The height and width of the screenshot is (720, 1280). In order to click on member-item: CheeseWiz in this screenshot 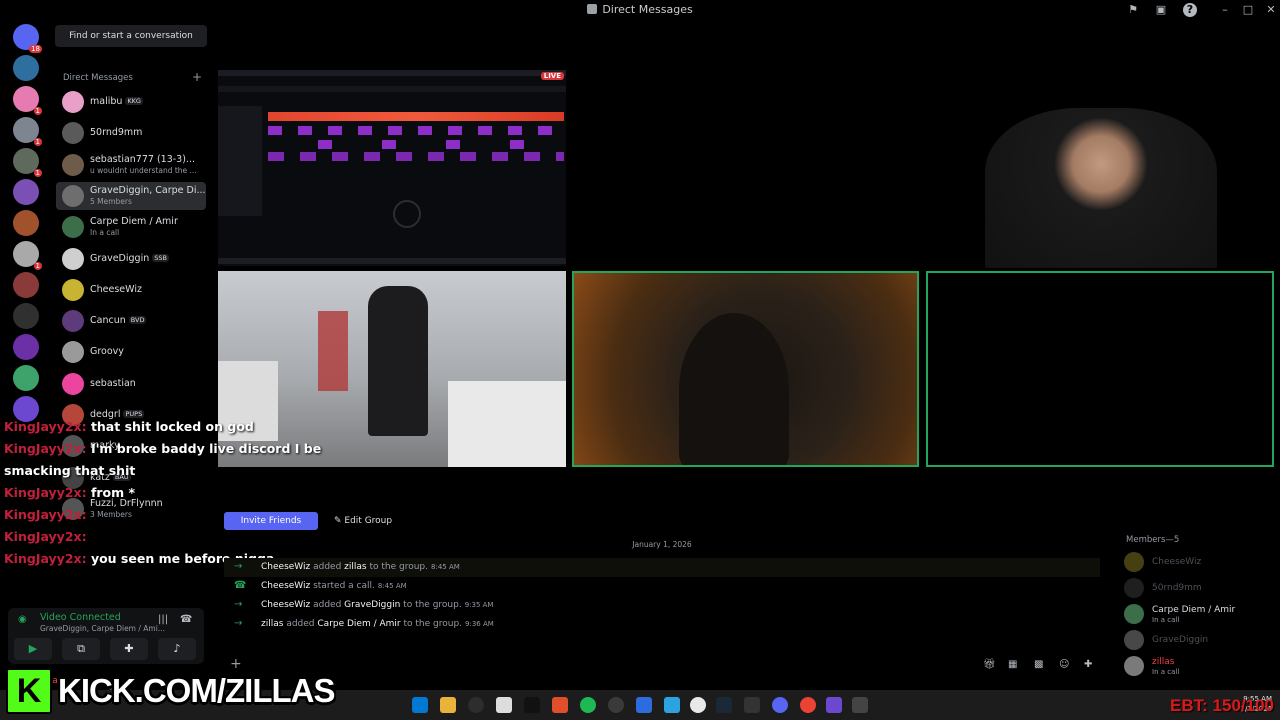, I will do `click(1199, 563)`.